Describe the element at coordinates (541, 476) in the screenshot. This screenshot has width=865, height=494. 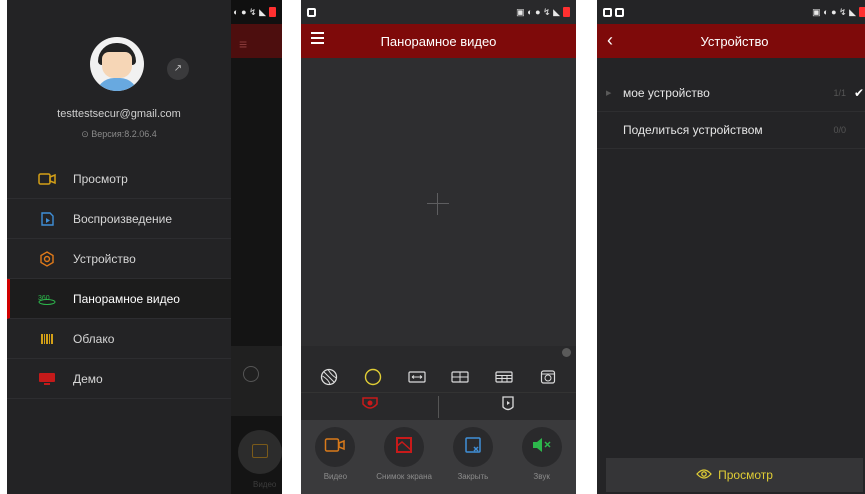
I see `action-label: Звук` at that location.